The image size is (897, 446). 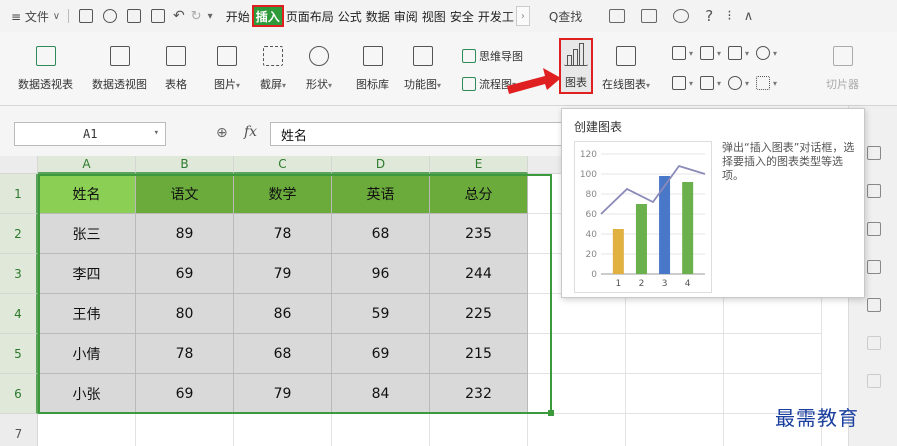 What do you see at coordinates (185, 165) in the screenshot?
I see `column-header-b: B` at bounding box center [185, 165].